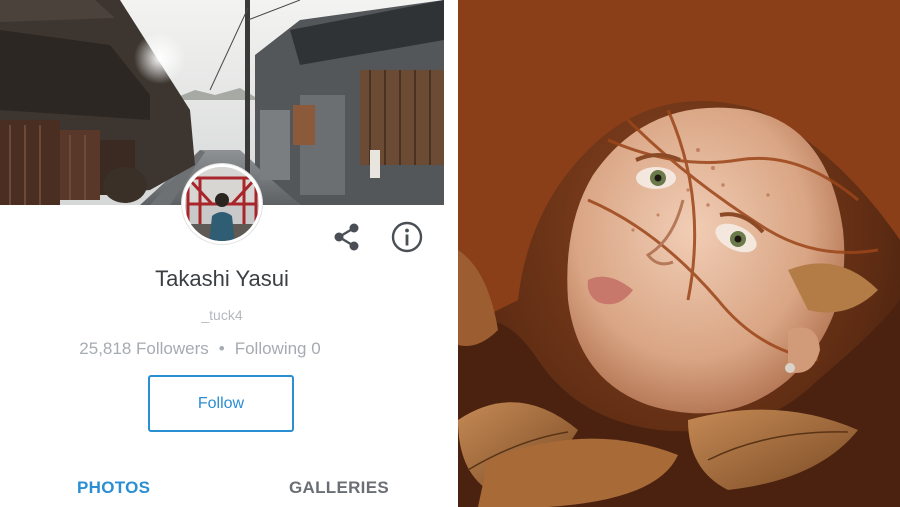 The height and width of the screenshot is (507, 900). I want to click on info-icon, so click(407, 237).